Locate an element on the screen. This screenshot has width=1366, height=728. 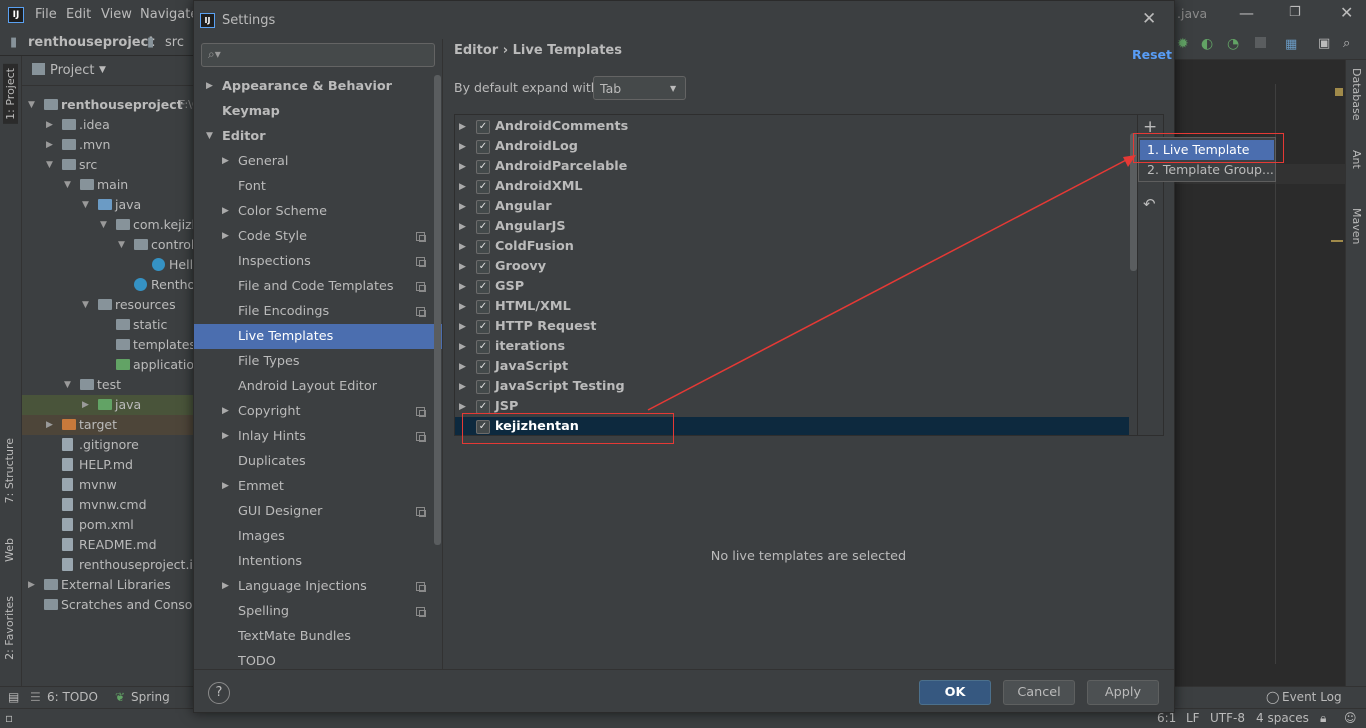
tree-item: ▼ src is located at coordinates (108, 165).